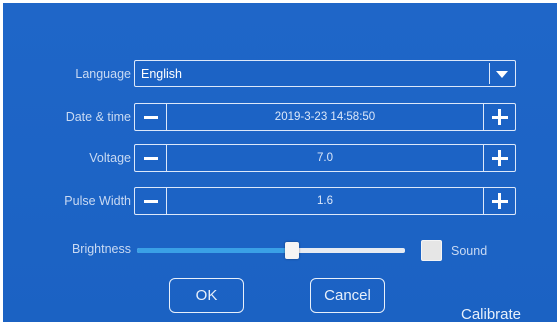  What do you see at coordinates (101, 249) in the screenshot?
I see `brightness-label: Brightness` at bounding box center [101, 249].